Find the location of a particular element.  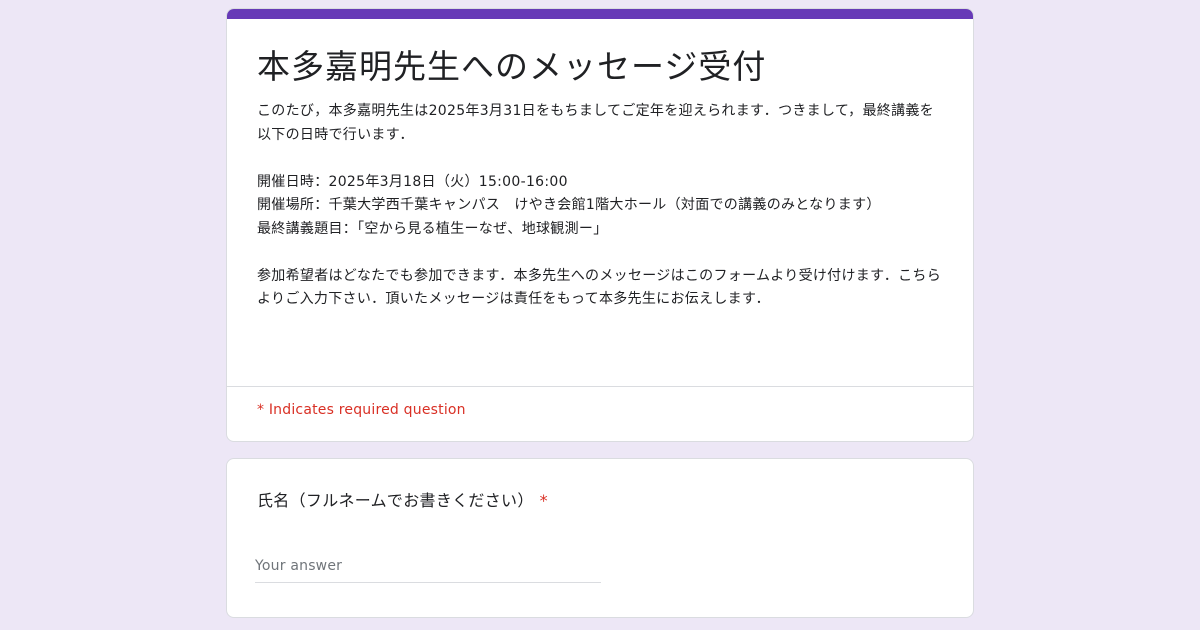

question-title: 氏名（フルネームでお書きください） * is located at coordinates (402, 499).